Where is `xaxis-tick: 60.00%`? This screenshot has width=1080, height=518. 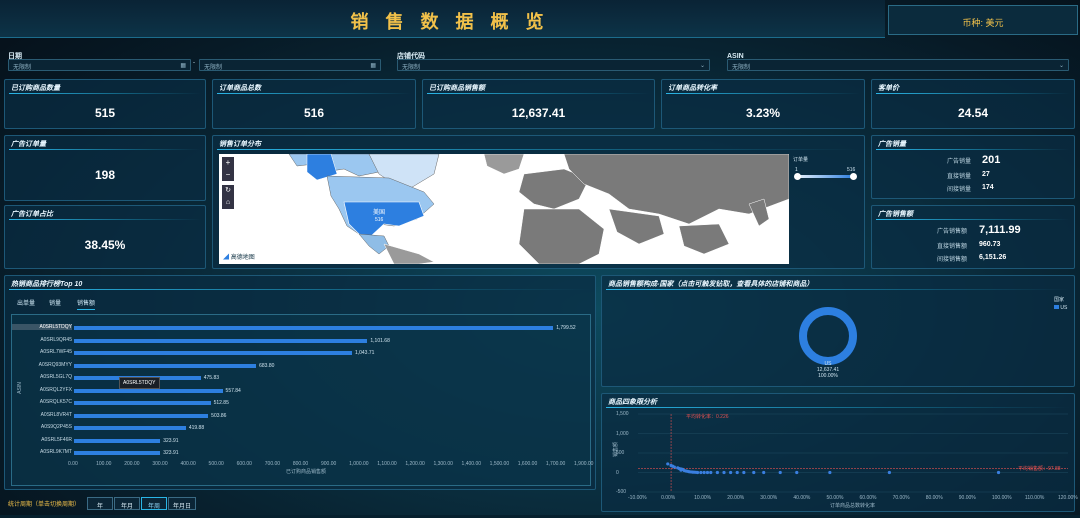
xaxis-tick: 60.00% is located at coordinates (868, 498).